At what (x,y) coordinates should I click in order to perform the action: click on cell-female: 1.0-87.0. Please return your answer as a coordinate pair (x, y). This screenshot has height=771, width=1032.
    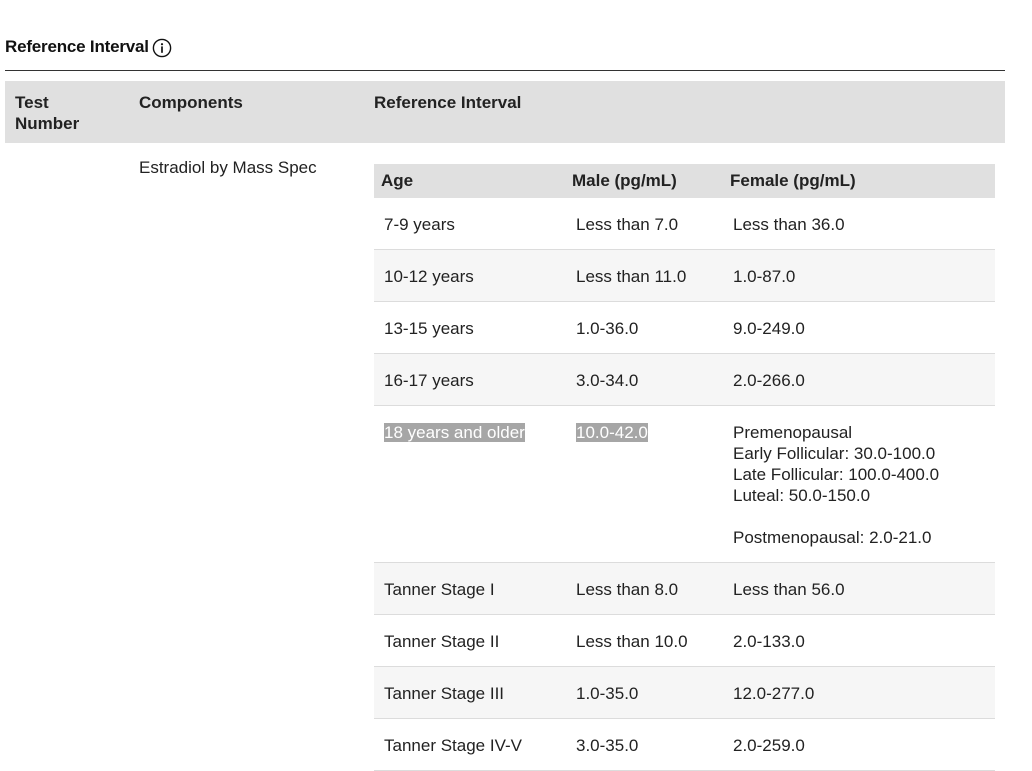
    Looking at the image, I should click on (764, 276).